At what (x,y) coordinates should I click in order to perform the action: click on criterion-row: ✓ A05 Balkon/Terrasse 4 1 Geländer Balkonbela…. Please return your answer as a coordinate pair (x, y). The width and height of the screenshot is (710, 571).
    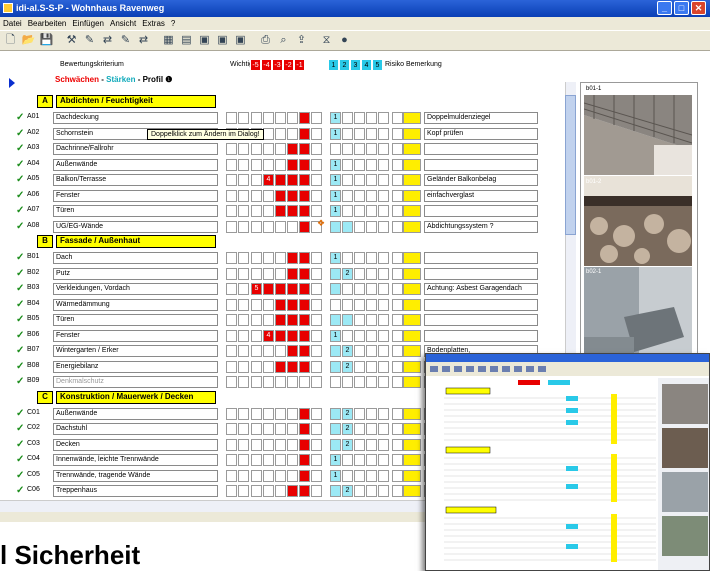
    Looking at the image, I should click on (280, 180).